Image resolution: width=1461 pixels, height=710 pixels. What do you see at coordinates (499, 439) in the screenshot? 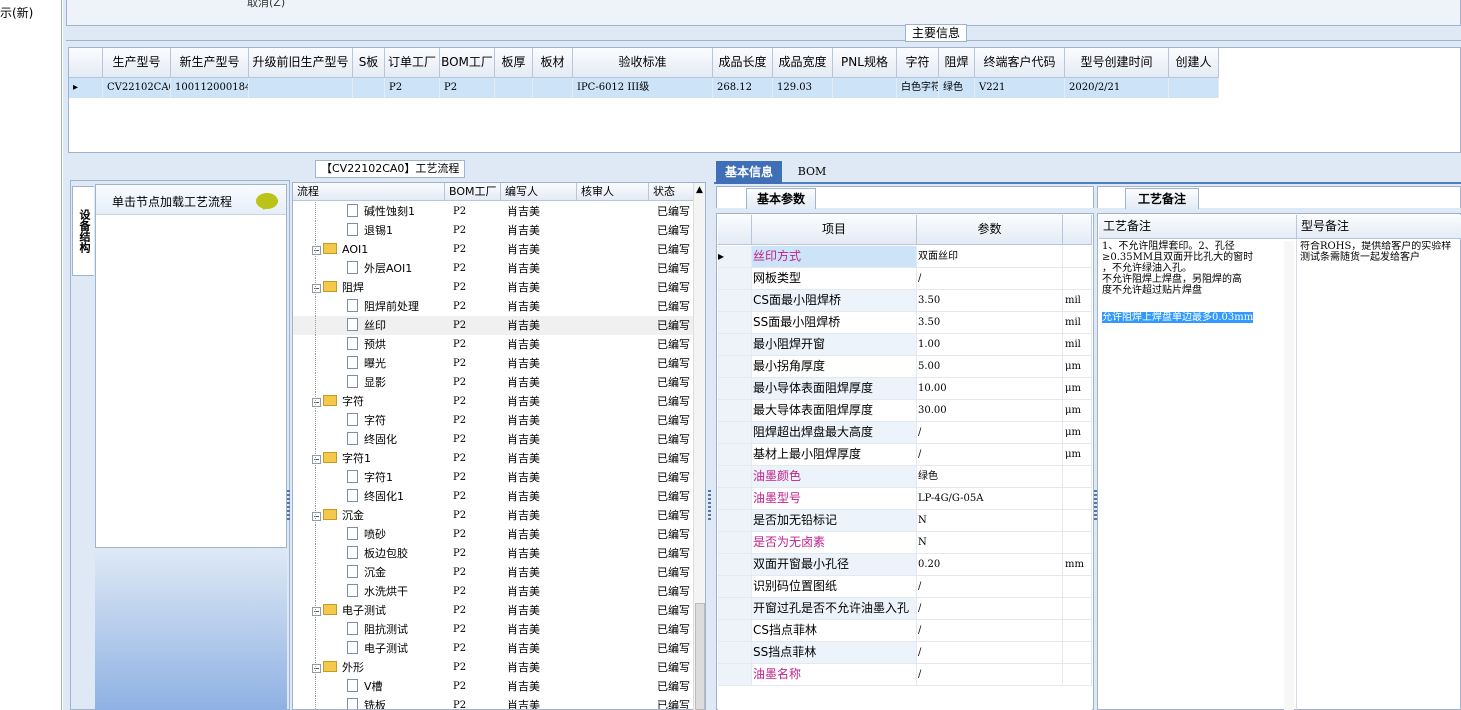
I see `tree-row: 终固化 P2 肖吉美 已编写` at bounding box center [499, 439].